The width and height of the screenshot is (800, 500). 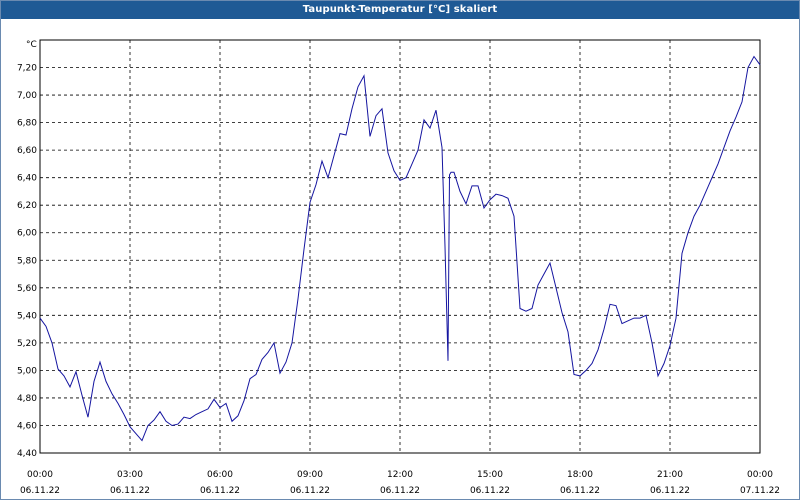 What do you see at coordinates (27, 316) in the screenshot?
I see `y-tick-label: 5,40` at bounding box center [27, 316].